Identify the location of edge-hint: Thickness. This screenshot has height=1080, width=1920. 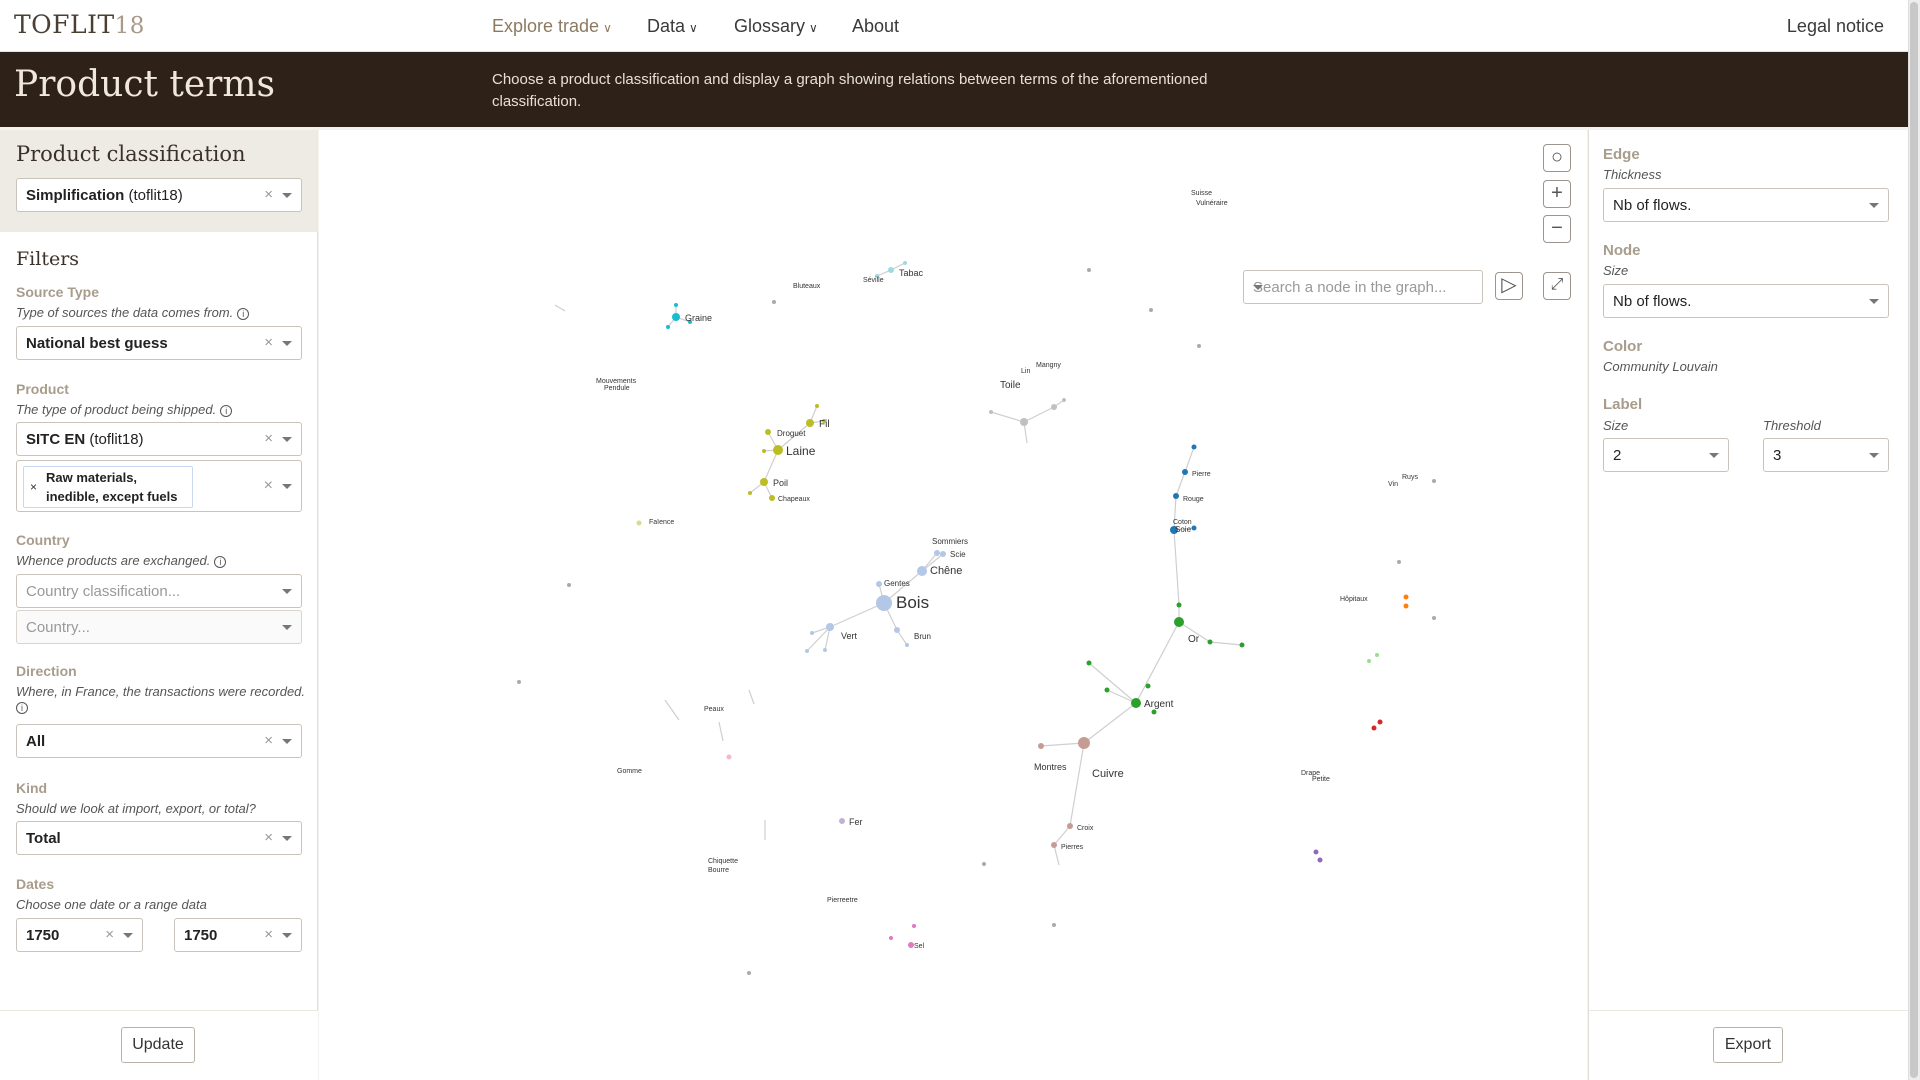
(1632, 174).